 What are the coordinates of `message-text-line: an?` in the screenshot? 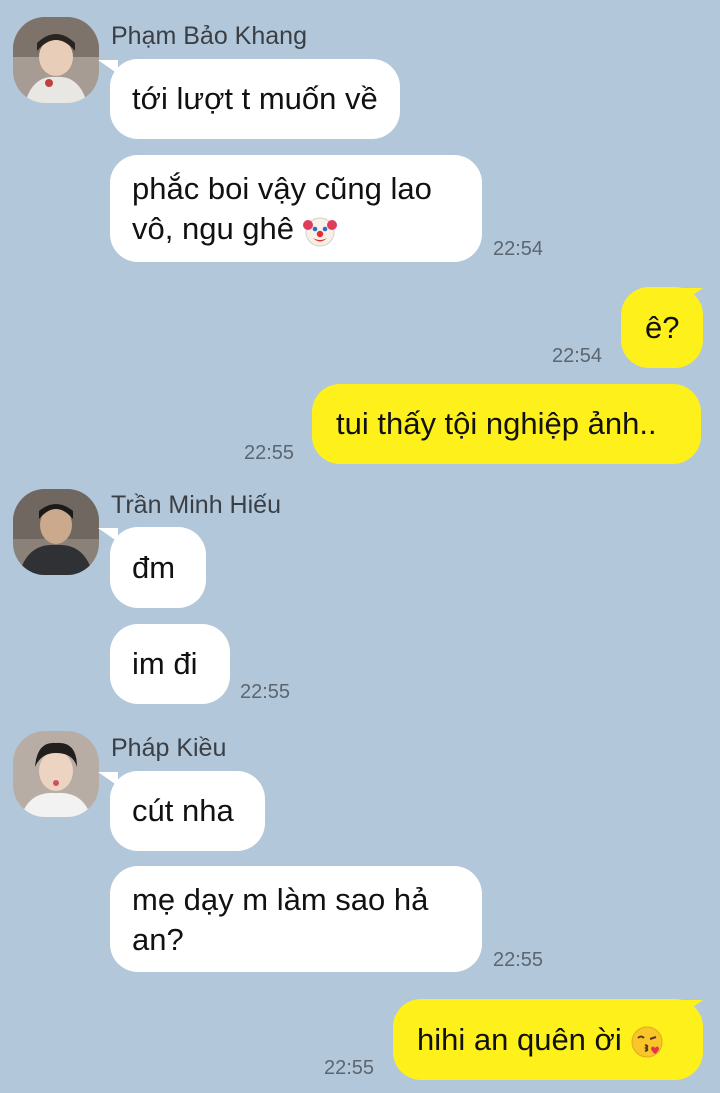 It's located at (158, 939).